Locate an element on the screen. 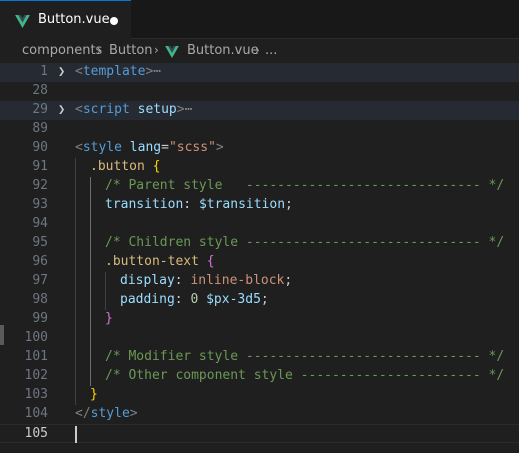  line-number: 101 is located at coordinates (36, 356).